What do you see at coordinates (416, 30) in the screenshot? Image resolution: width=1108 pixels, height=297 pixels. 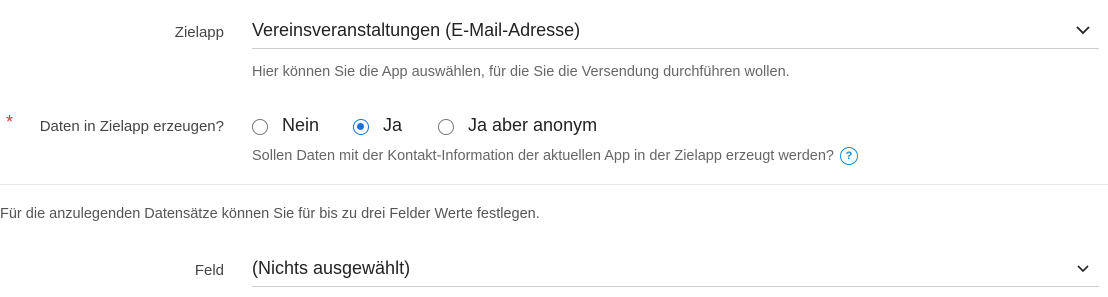 I see `target-app-value: Vereinsveranstaltungen (E-Mail-Adresse)` at bounding box center [416, 30].